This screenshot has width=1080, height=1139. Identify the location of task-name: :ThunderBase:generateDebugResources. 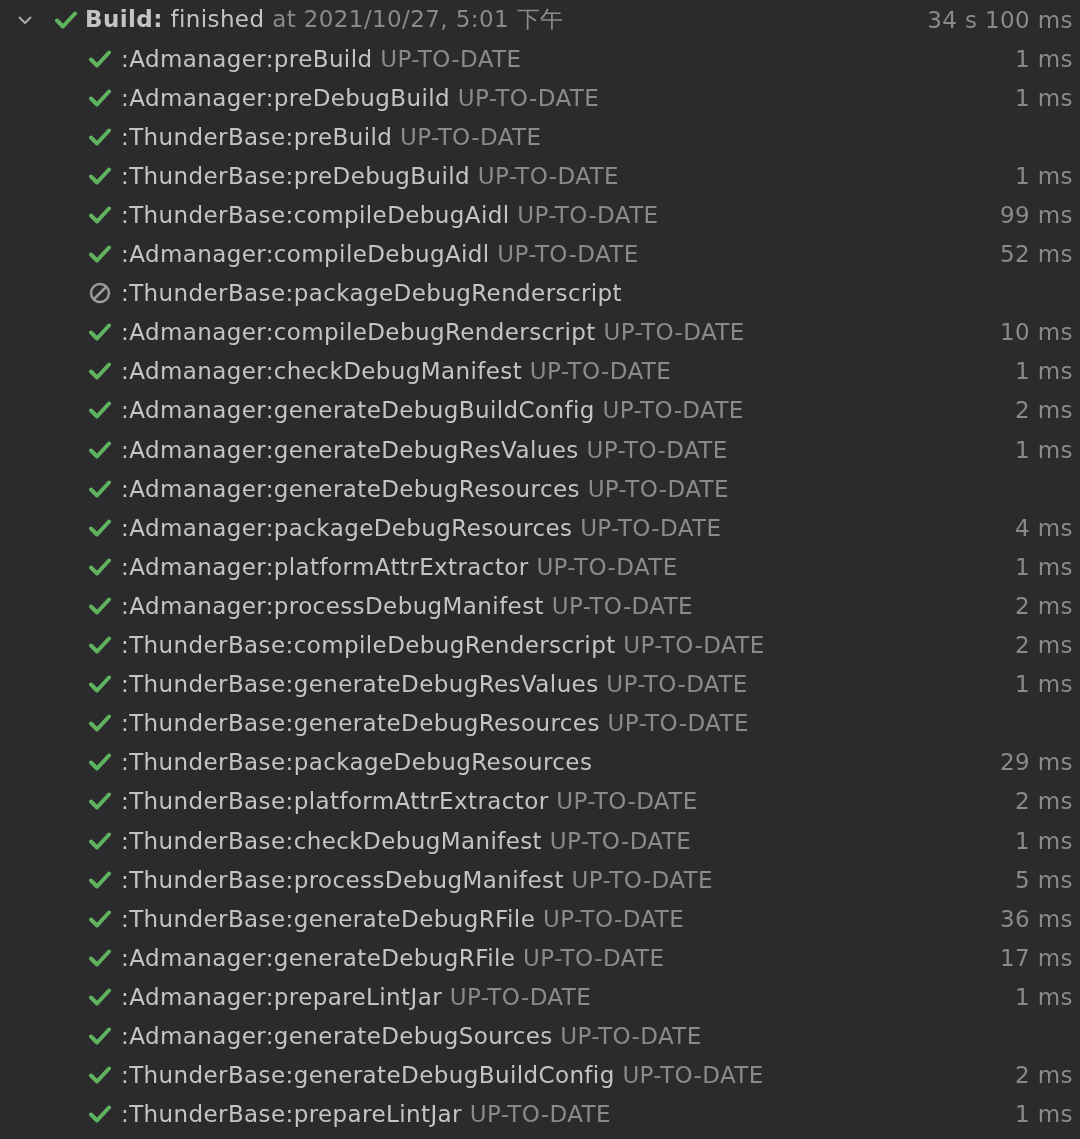
(360, 723).